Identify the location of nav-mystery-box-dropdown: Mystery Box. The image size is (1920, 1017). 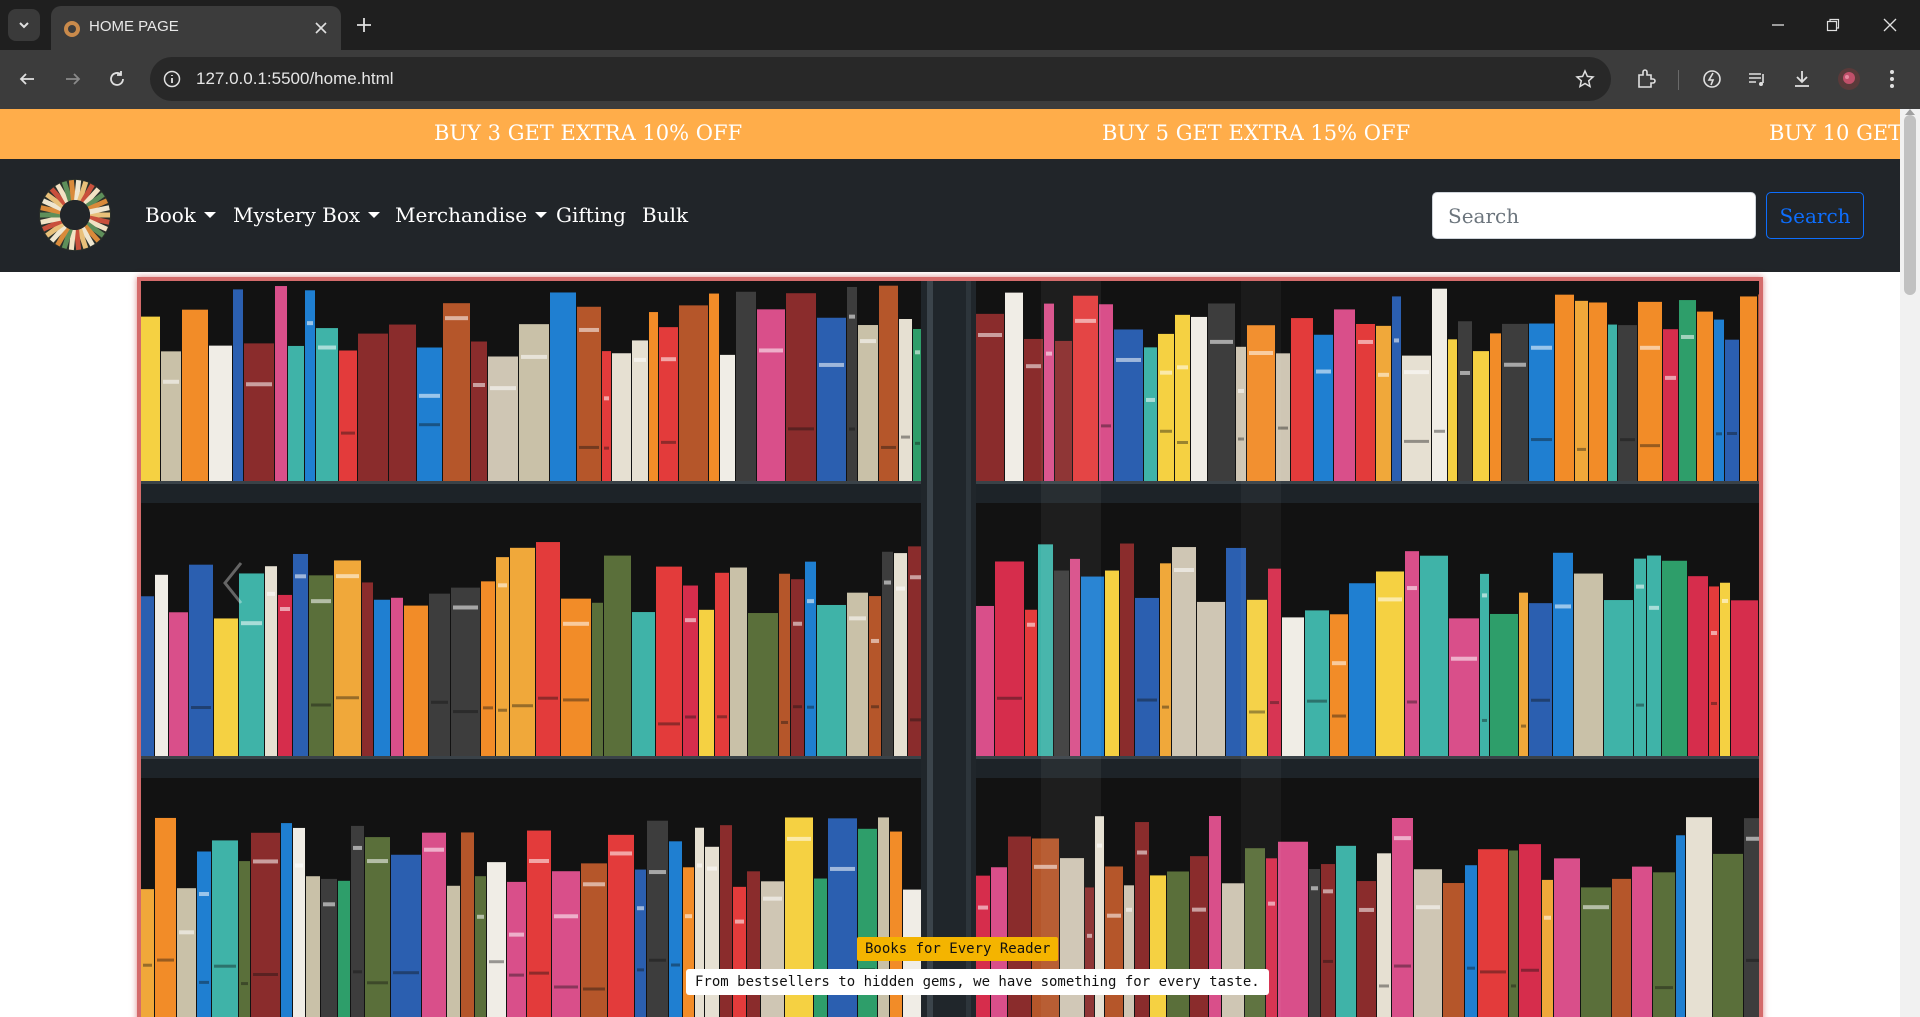
(307, 215).